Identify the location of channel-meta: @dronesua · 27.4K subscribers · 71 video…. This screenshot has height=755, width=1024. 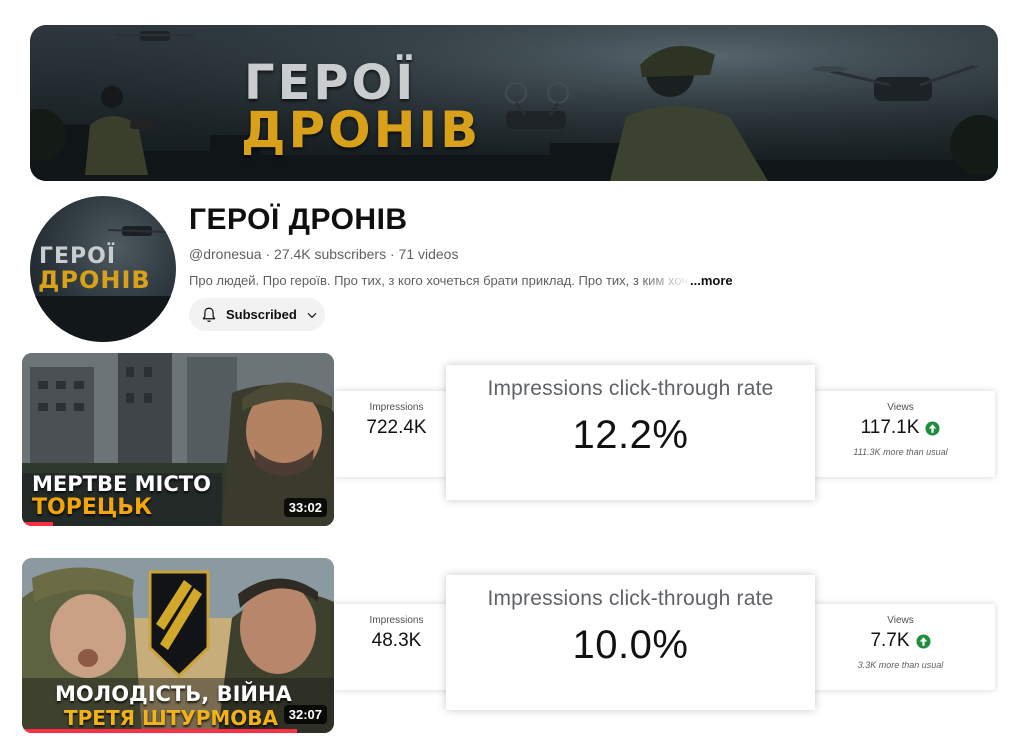
(324, 254).